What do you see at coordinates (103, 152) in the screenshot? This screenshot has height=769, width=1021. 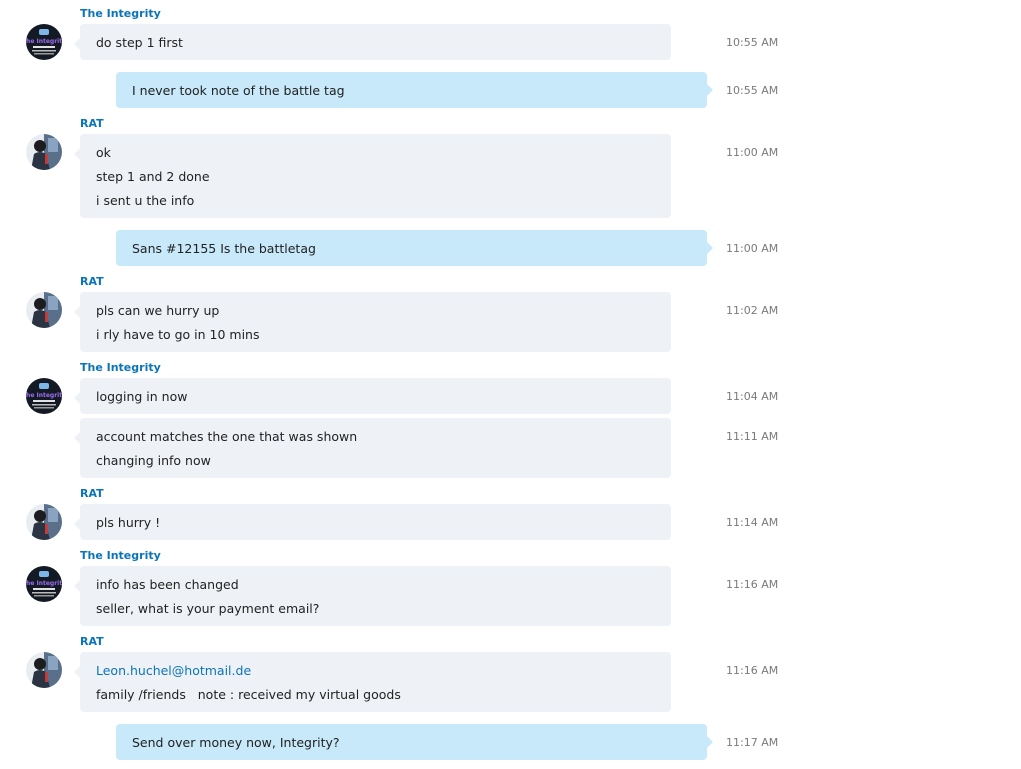 I see `message-text: ok` at bounding box center [103, 152].